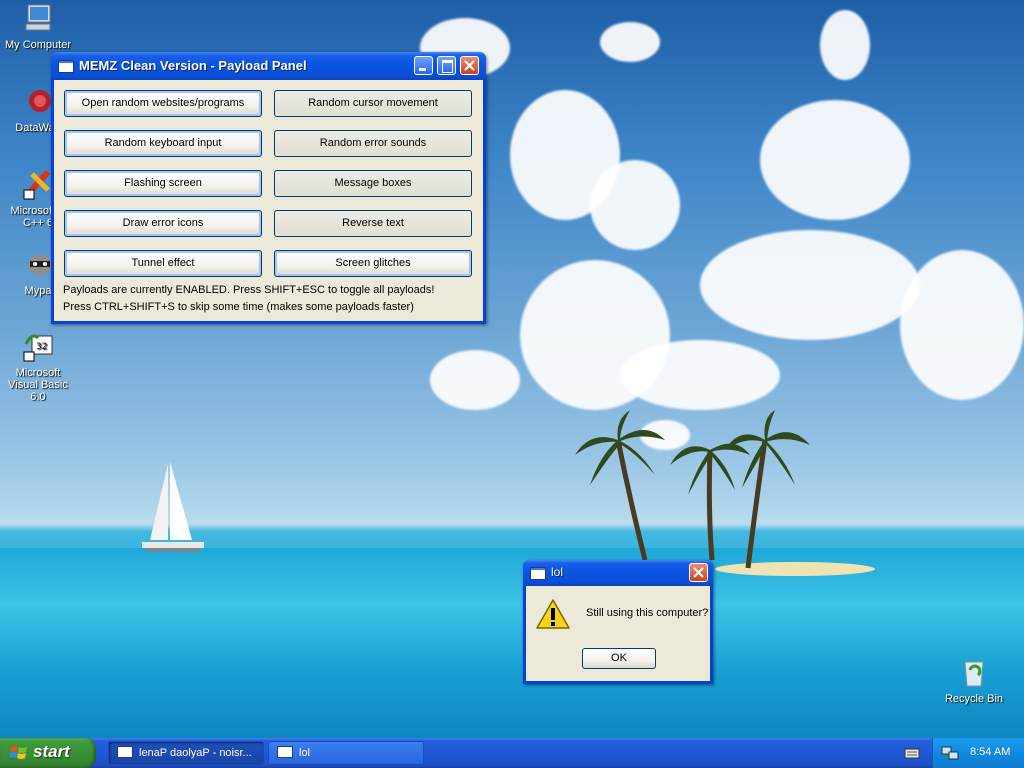  What do you see at coordinates (51, 751) in the screenshot?
I see `start-label: start` at bounding box center [51, 751].